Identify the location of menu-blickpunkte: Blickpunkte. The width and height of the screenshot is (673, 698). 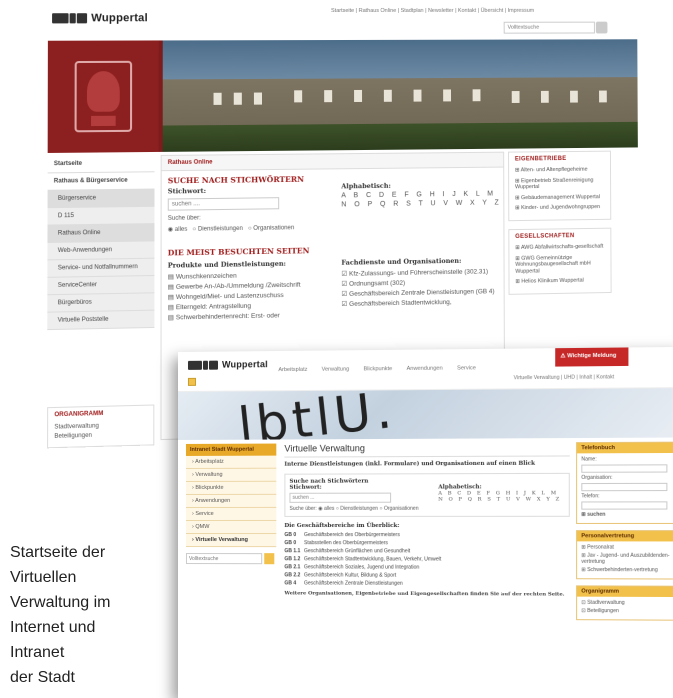
(378, 369).